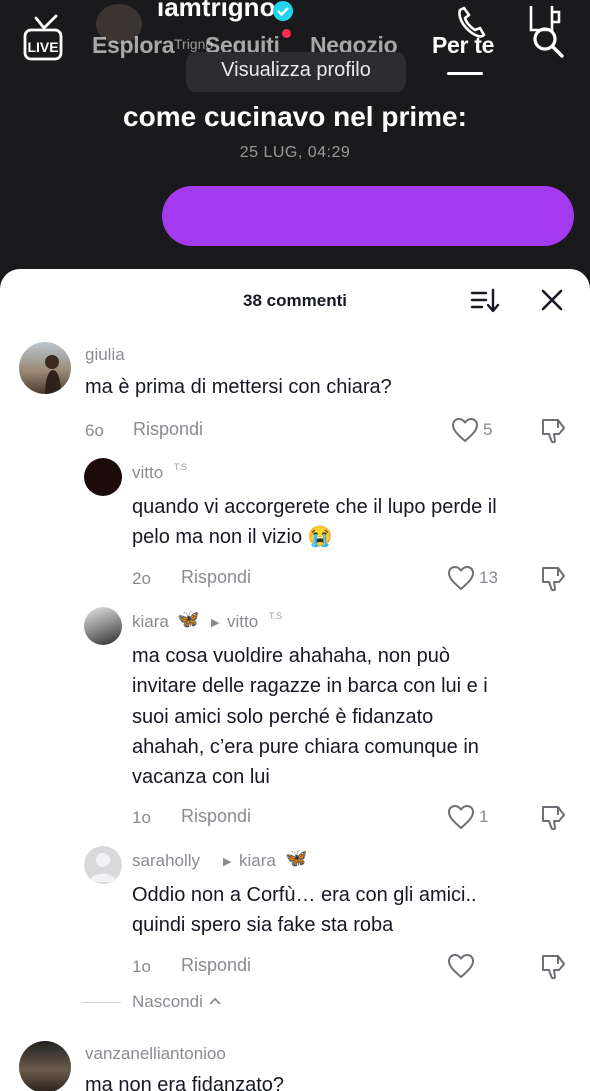 The image size is (590, 1091). What do you see at coordinates (263, 925) in the screenshot?
I see `comment-text-line: quindi spero sia fake sta roba` at bounding box center [263, 925].